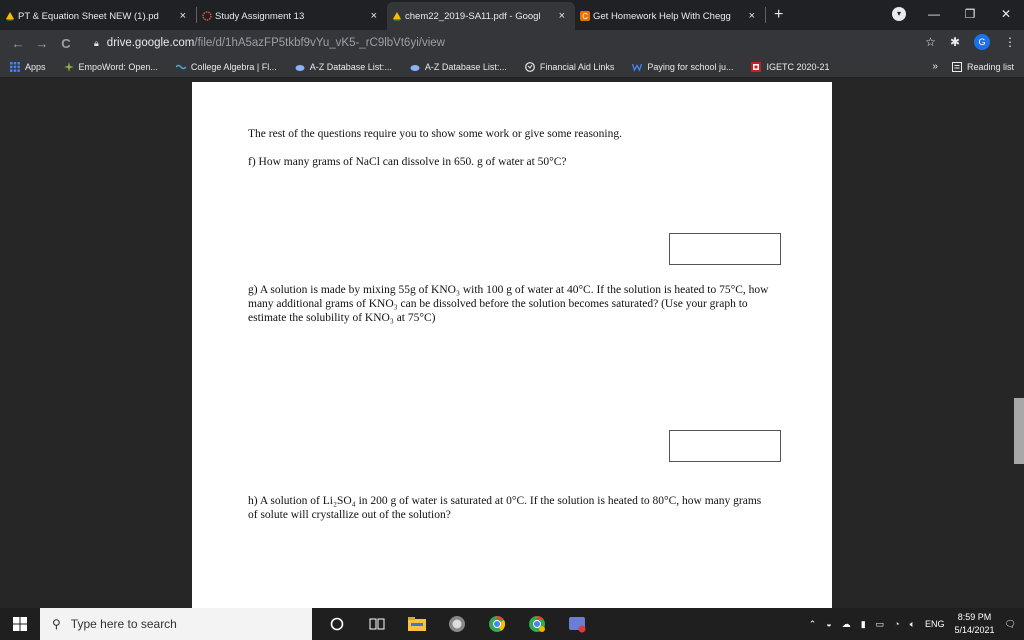 The image size is (1024, 640). What do you see at coordinates (577, 66) in the screenshot?
I see `bookmark-label: Financial Aid Links` at bounding box center [577, 66].